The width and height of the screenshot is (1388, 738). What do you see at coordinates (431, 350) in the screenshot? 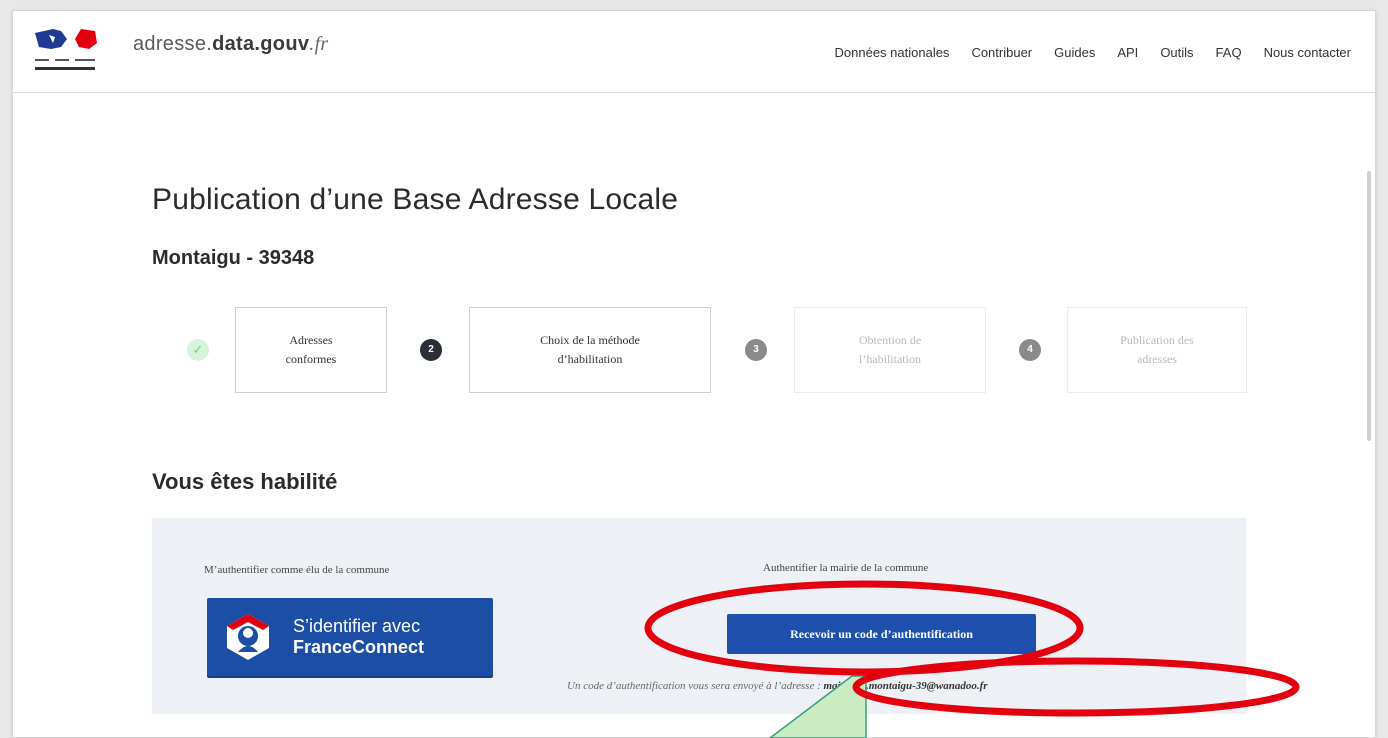
I see `step-2-number: 2` at bounding box center [431, 350].